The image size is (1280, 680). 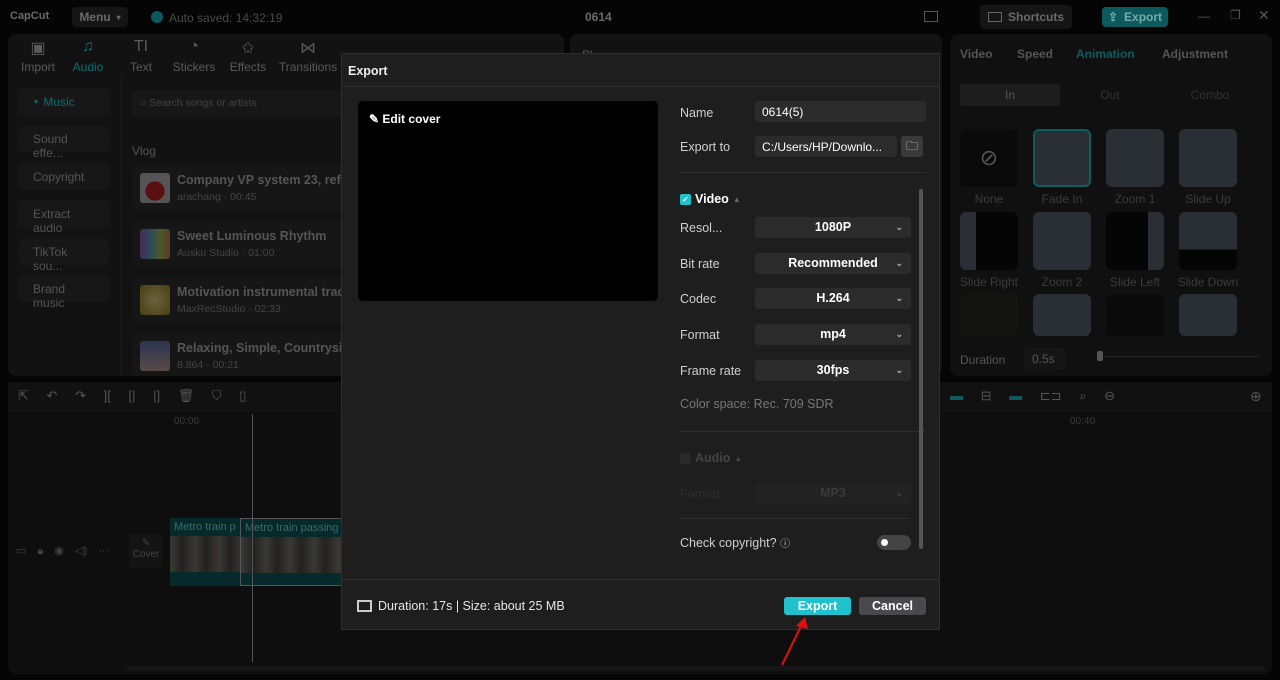 I want to click on checkbox-unchecked-icon, so click(x=685, y=458).